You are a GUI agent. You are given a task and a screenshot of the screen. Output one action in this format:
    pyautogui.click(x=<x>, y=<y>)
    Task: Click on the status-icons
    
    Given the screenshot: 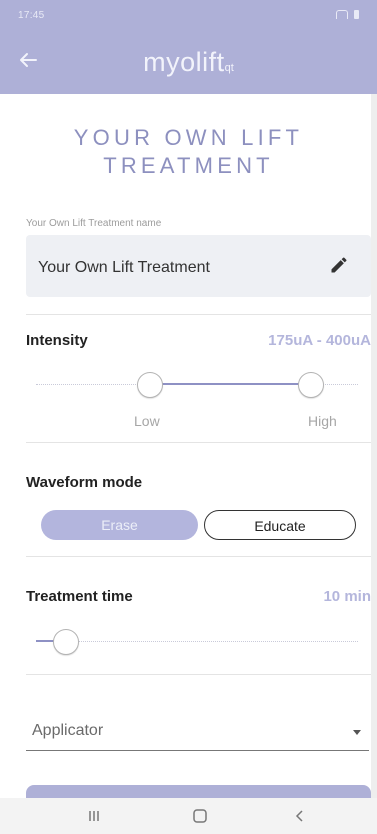 What is the action you would take?
    pyautogui.click(x=347, y=14)
    